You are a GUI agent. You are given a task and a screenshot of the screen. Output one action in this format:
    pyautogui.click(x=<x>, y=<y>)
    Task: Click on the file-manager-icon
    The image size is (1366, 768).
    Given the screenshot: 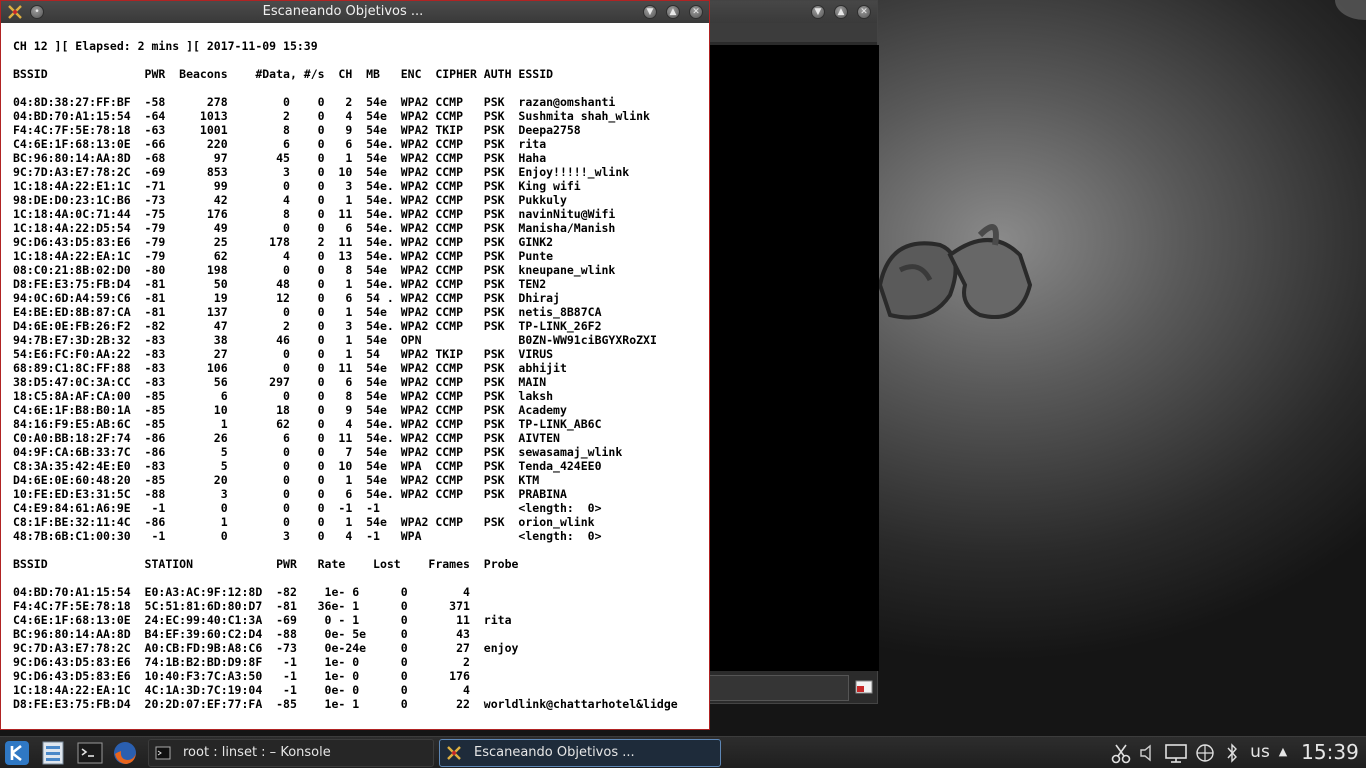 What is the action you would take?
    pyautogui.click(x=53, y=753)
    